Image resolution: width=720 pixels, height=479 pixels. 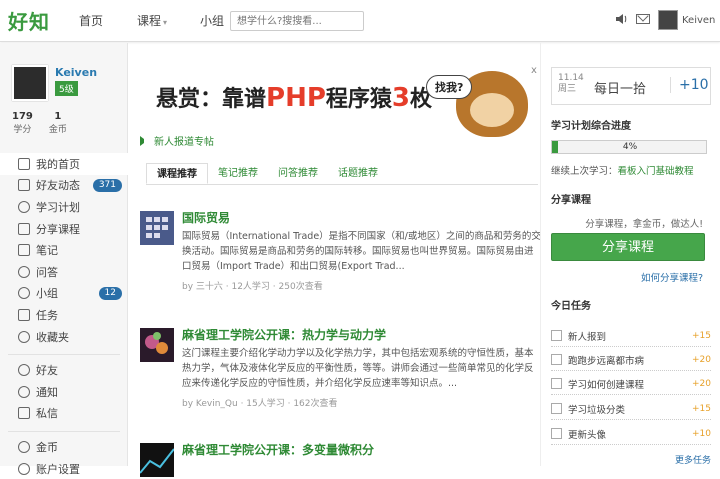 I want to click on bounty-banner: 悬赏：靠谱PHP程序猿3枚 找我? x, so click(x=338, y=104).